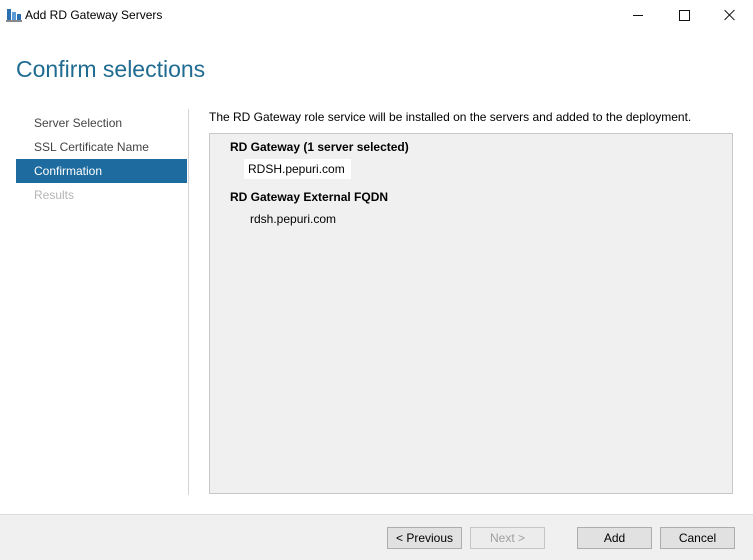  What do you see at coordinates (319, 147) in the screenshot?
I see `rd-gateway-heading: RD Gateway (1 server selected)` at bounding box center [319, 147].